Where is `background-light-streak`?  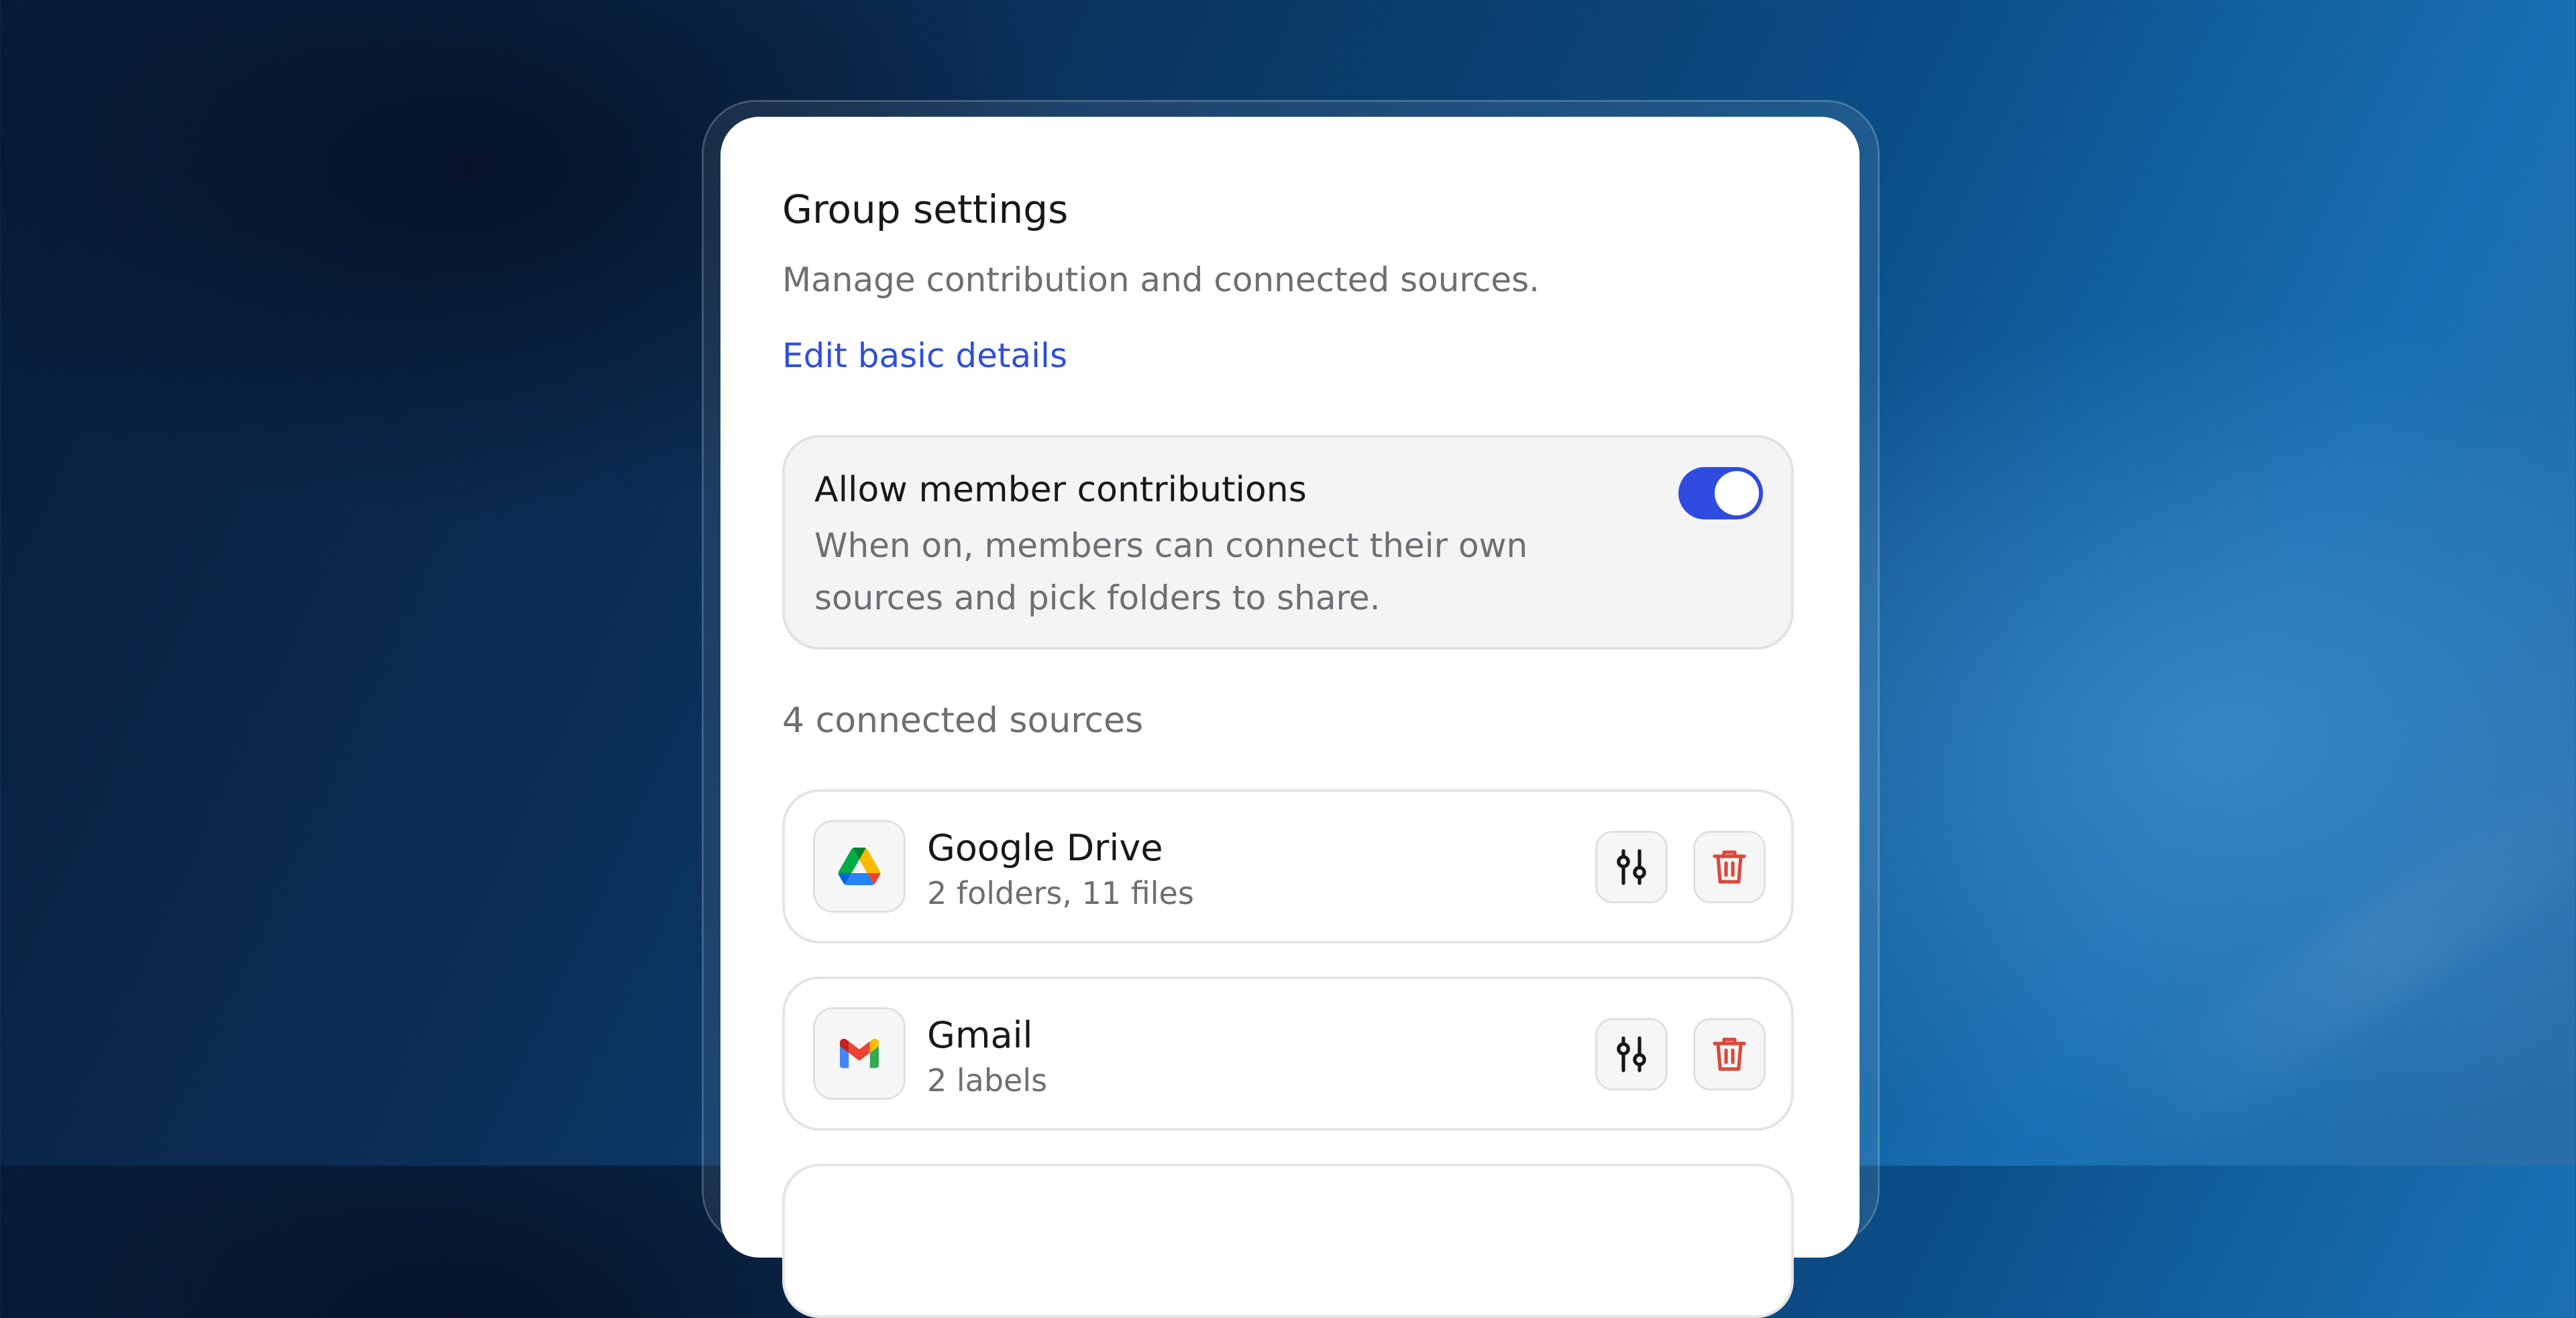
background-light-streak is located at coordinates (2341, 953).